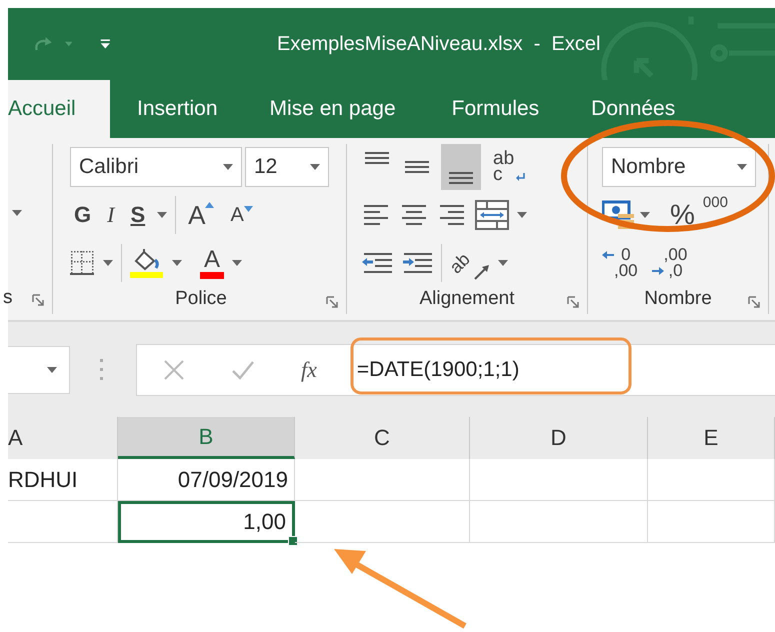  Describe the element at coordinates (59, 109) in the screenshot. I see `ribbon-tab: Accueil` at that location.